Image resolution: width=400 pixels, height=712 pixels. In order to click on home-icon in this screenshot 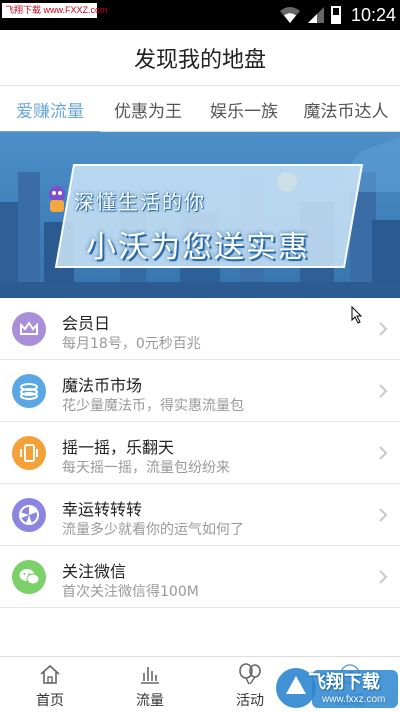, I will do `click(50, 674)`.